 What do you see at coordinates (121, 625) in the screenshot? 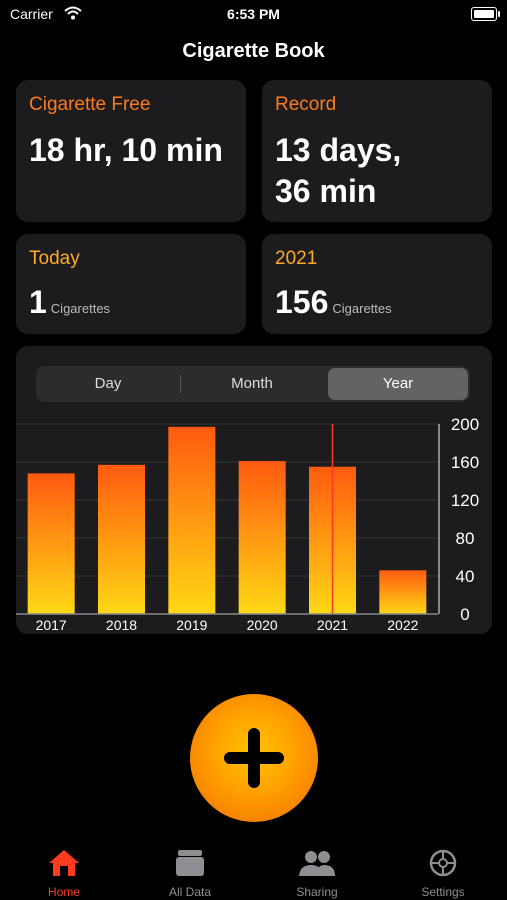
I see `x-tick-label: 2018` at bounding box center [121, 625].